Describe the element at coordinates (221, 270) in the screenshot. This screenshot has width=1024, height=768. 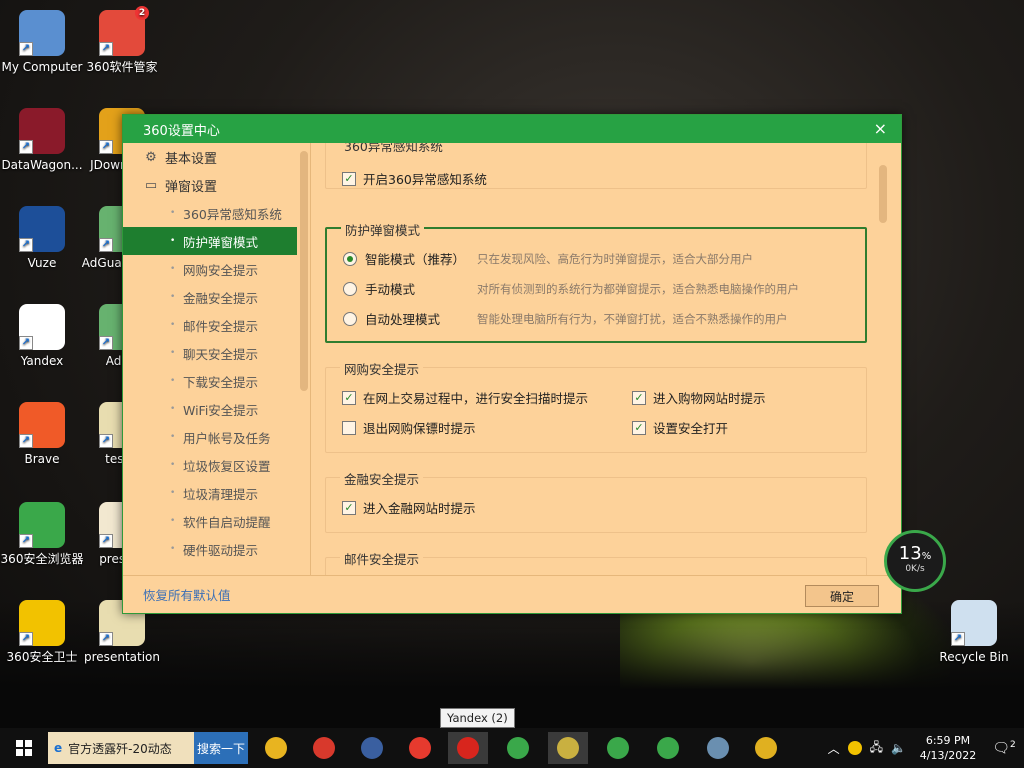
I see `sidebar-item-label: 网购安全提示` at that location.